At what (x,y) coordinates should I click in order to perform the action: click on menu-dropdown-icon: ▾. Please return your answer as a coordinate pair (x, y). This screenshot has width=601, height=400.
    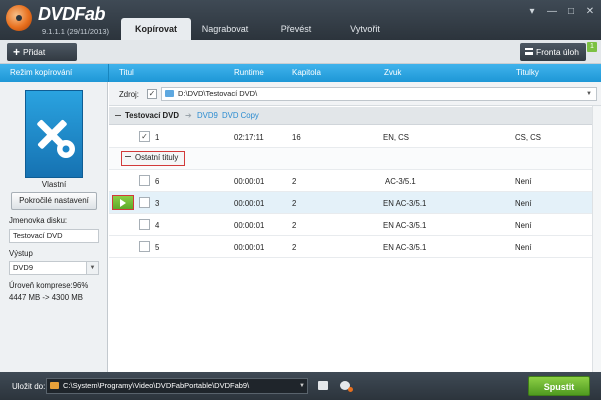
    Looking at the image, I should click on (532, 12).